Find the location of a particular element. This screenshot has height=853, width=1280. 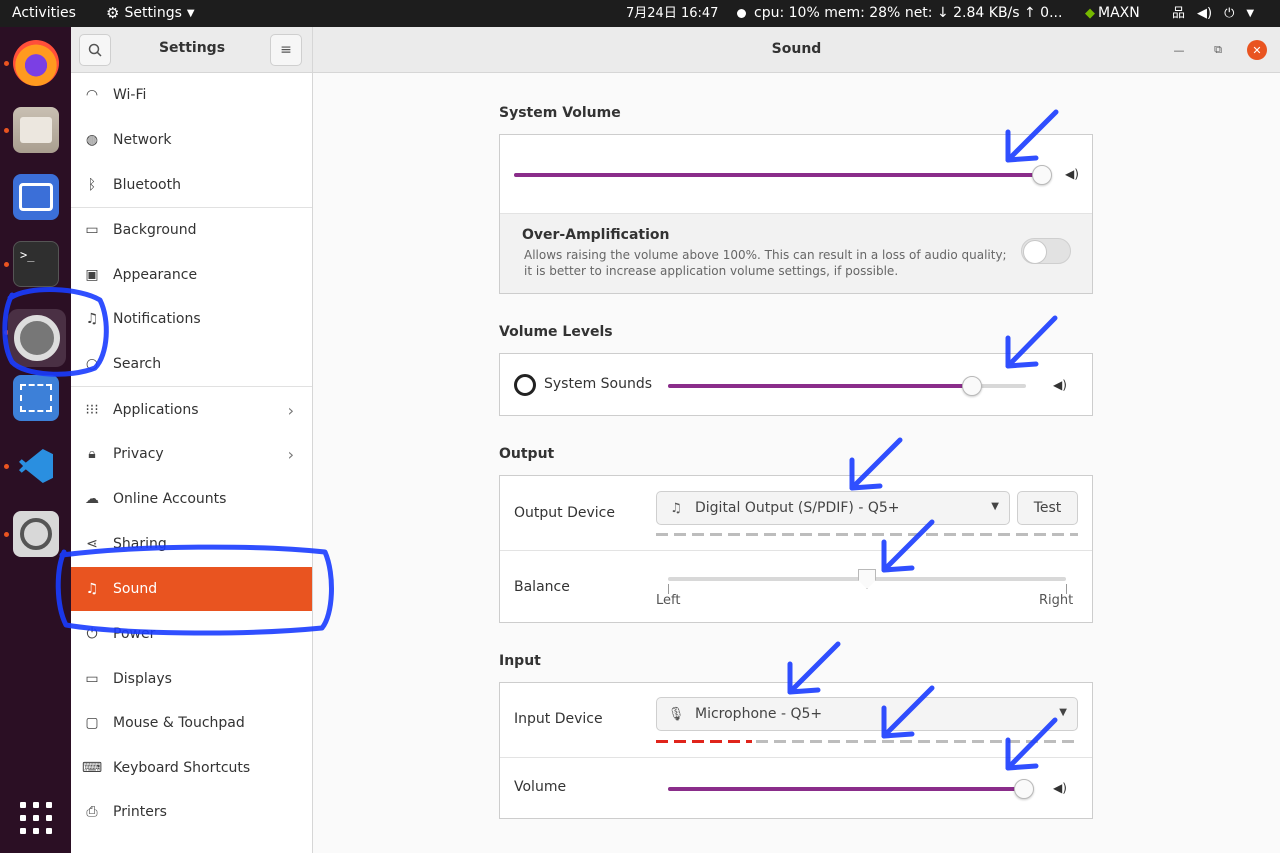

input-device-label: Input Device is located at coordinates (558, 719).